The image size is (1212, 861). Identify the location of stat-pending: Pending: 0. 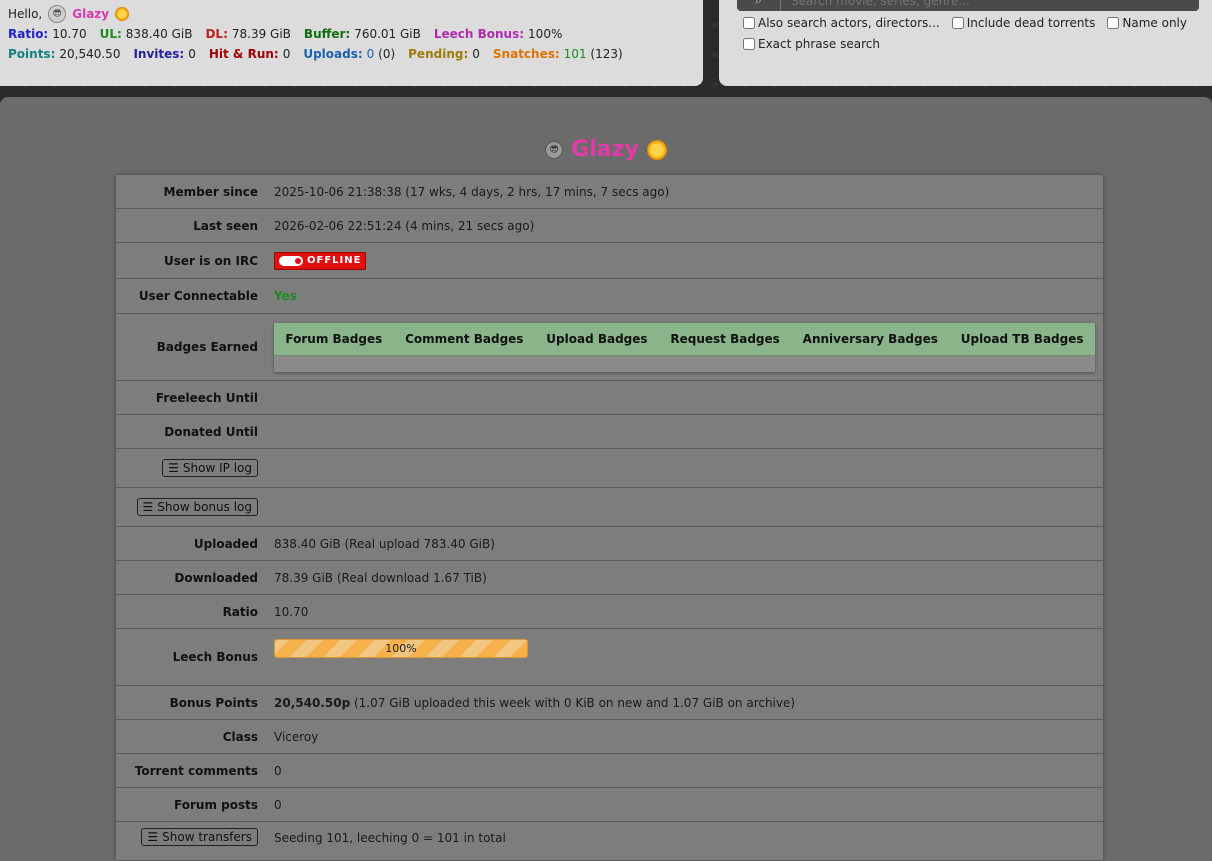
(444, 54).